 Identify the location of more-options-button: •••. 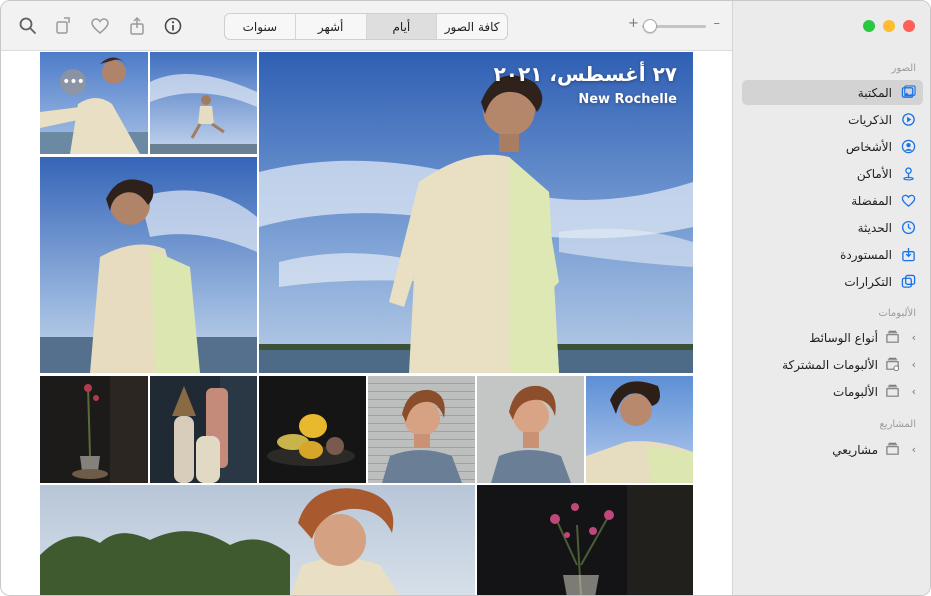
(73, 82).